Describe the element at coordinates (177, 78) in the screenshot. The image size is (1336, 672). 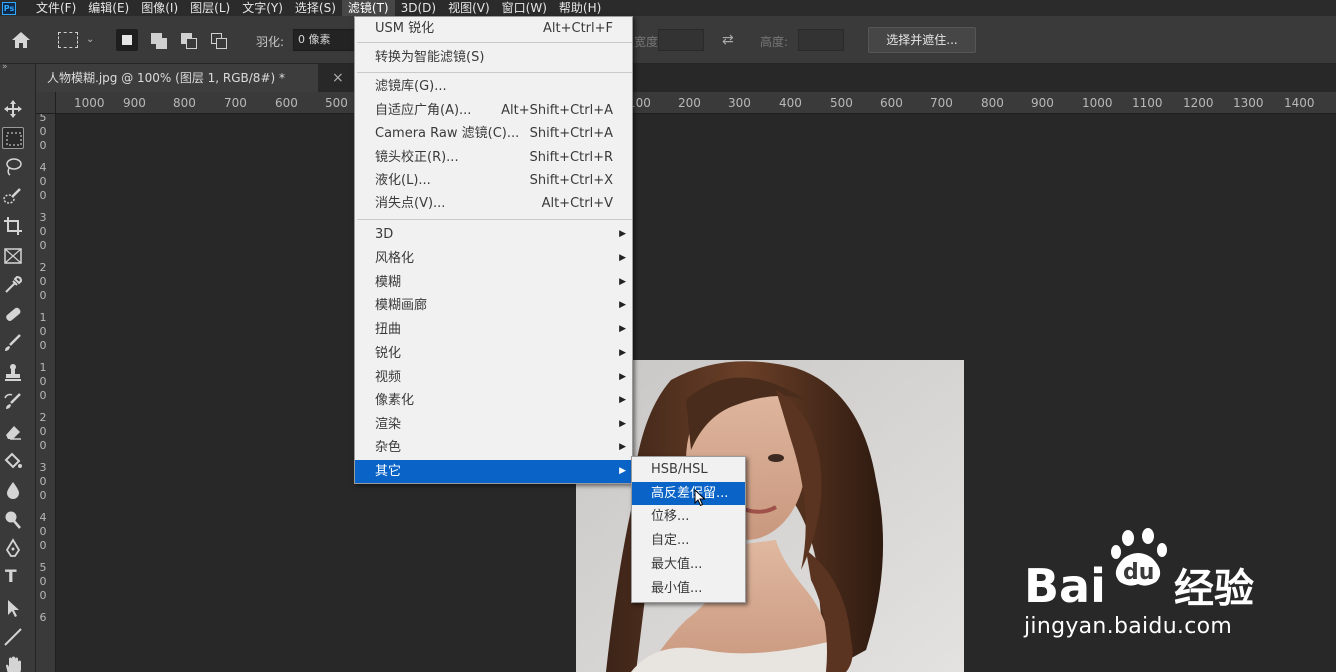
I see `document-tab: 人物模糊.jpg @ 100% (图层 1, RGB/8#) *` at that location.